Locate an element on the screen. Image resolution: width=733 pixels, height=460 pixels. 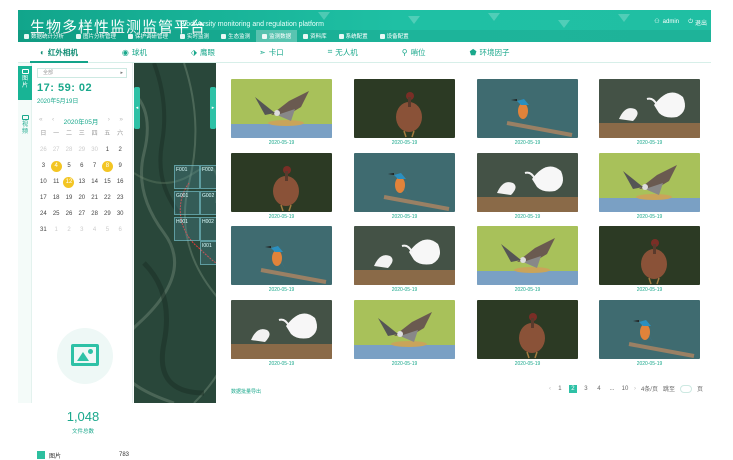
camera-cell: H001 is located at coordinates (187, 229).